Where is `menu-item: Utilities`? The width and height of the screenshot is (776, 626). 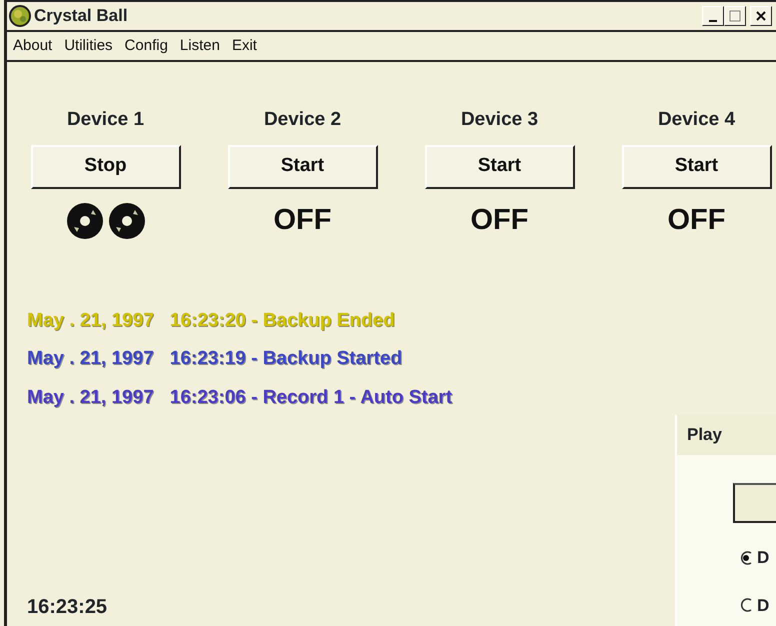 menu-item: Utilities is located at coordinates (88, 46).